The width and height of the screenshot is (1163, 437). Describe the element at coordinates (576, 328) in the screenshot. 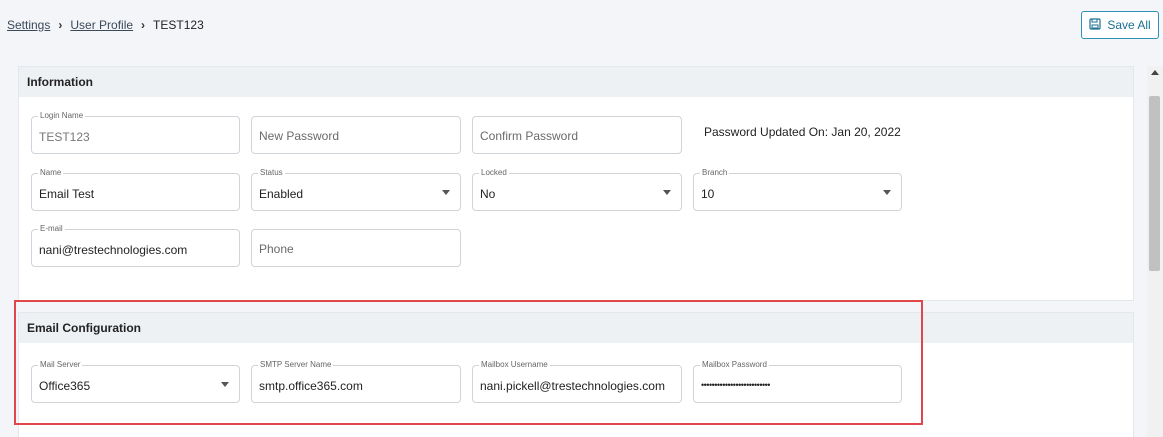

I see `email-config-header: Email Configuration` at that location.